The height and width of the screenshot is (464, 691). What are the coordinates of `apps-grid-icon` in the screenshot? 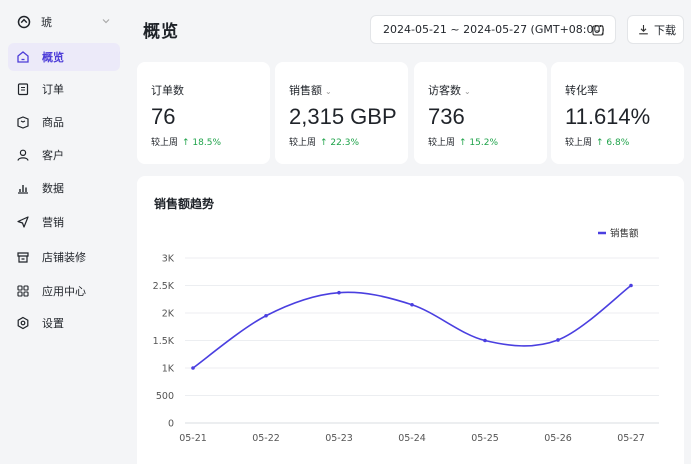 It's located at (23, 291).